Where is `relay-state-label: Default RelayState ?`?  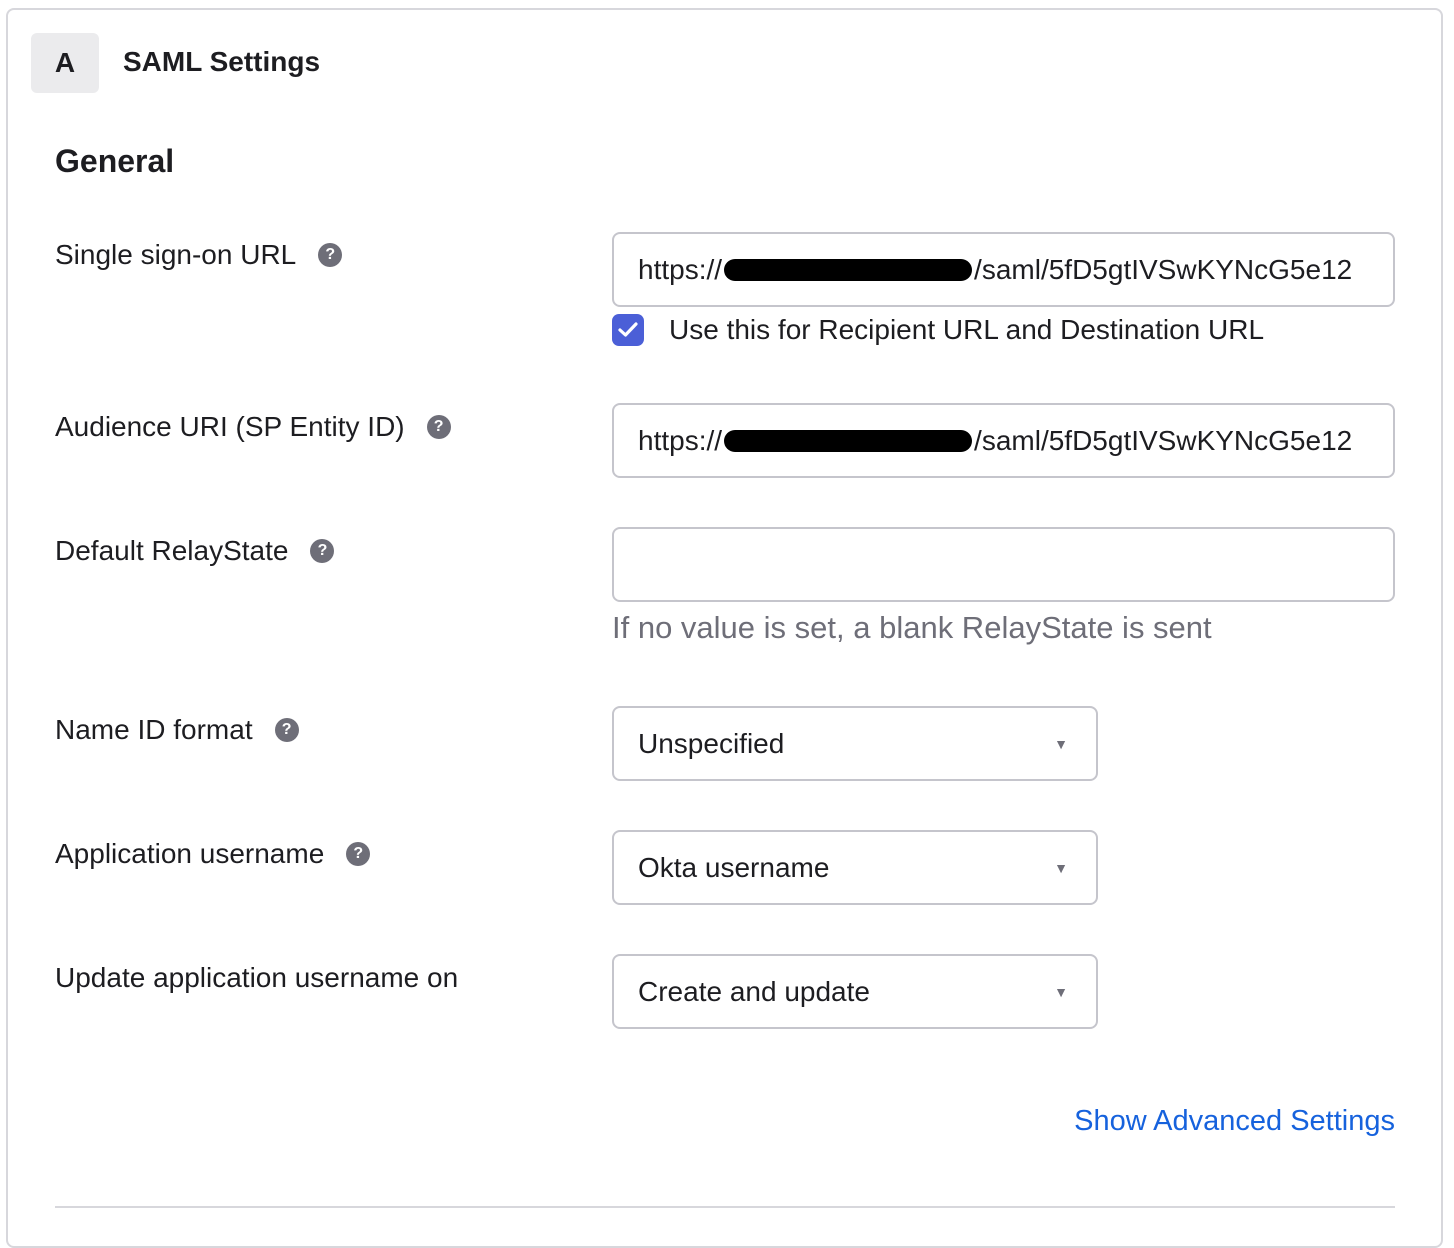 relay-state-label: Default RelayState ? is located at coordinates (195, 551).